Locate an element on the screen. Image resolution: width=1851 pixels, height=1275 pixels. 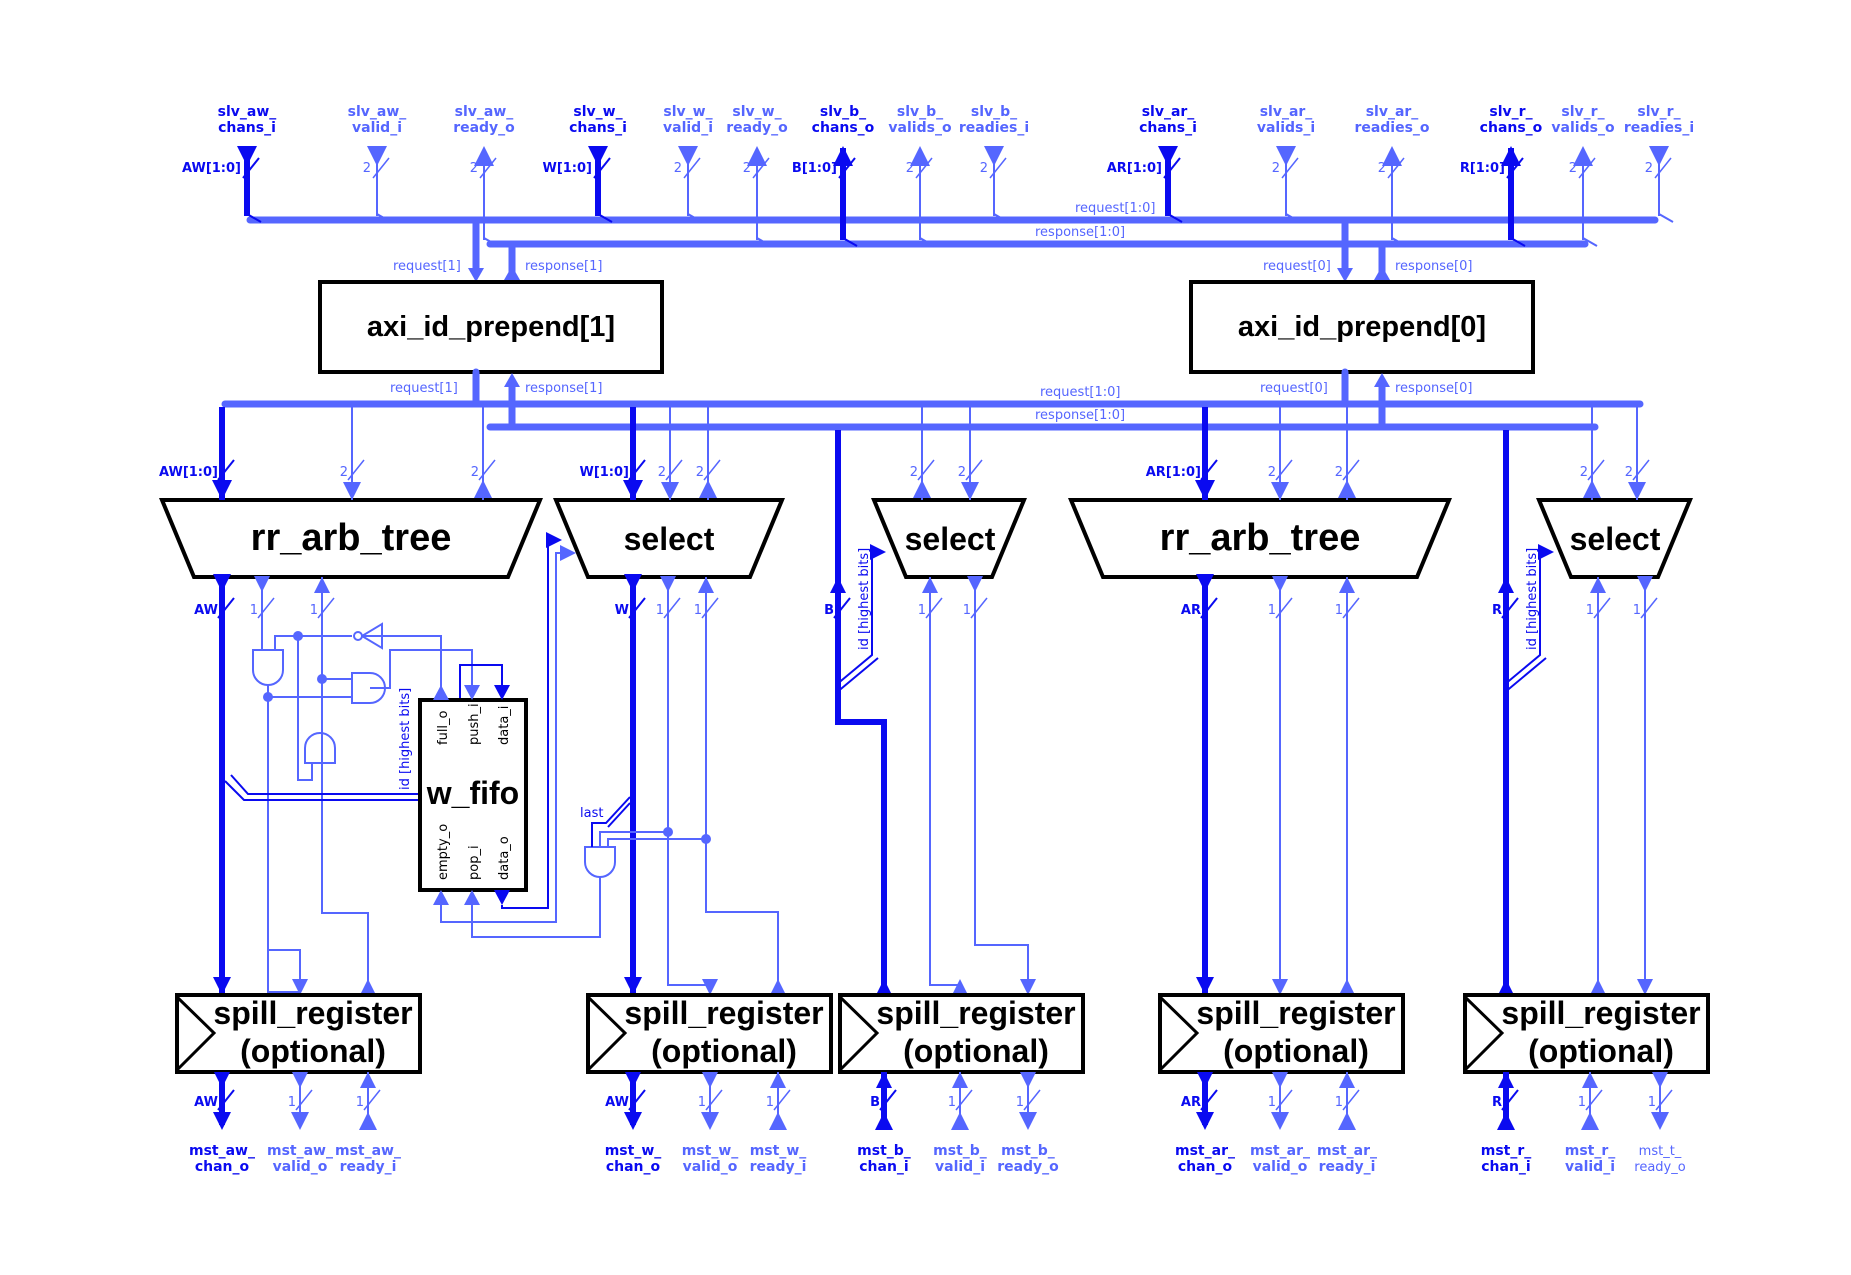
master-port-label: mst_r_ is located at coordinates (1506, 1151).